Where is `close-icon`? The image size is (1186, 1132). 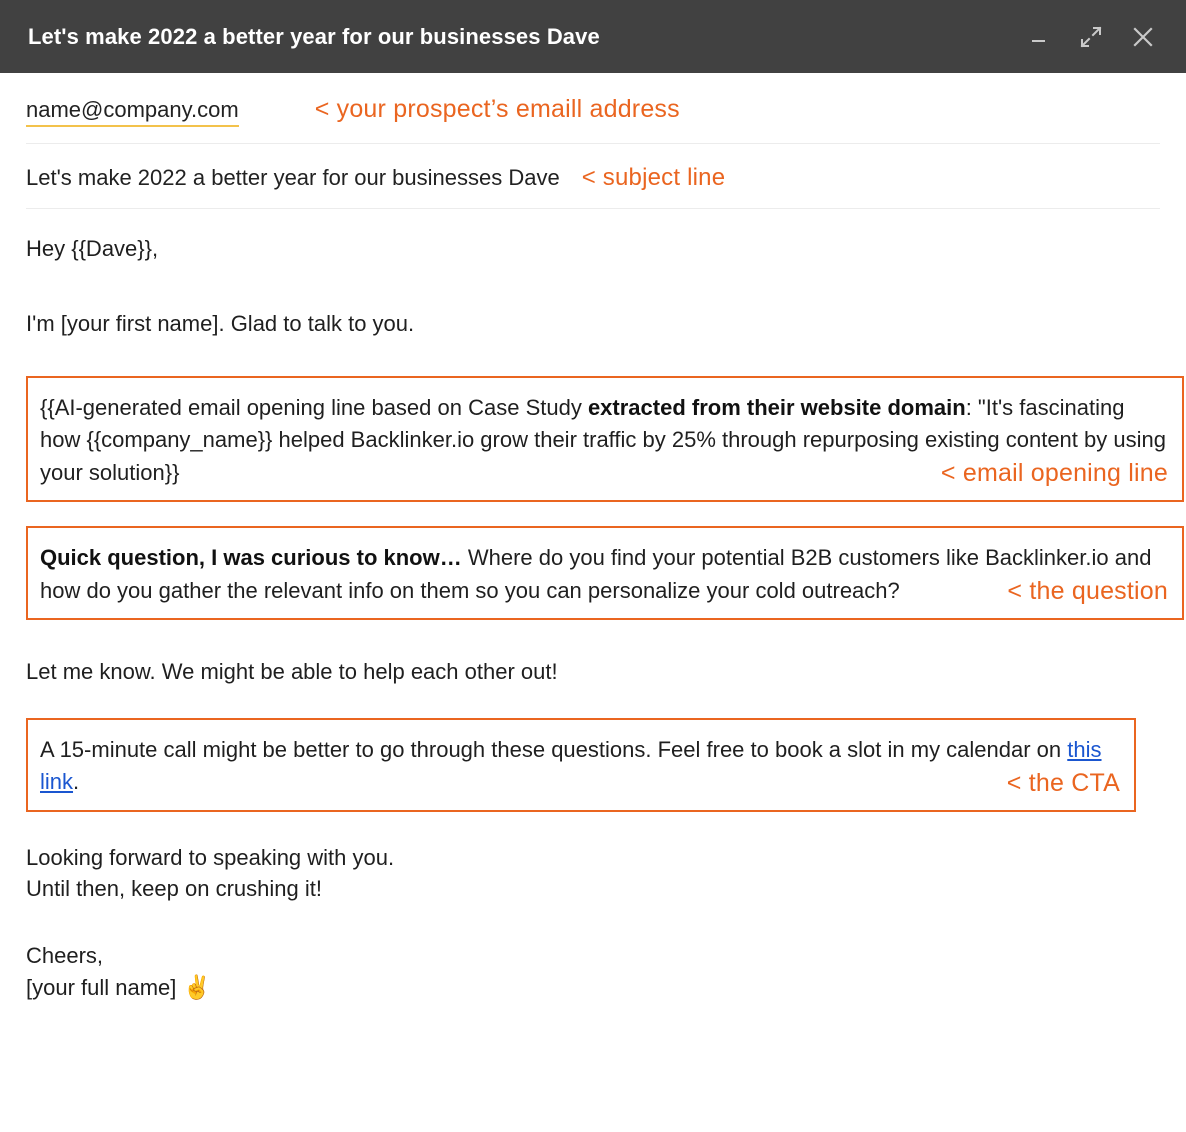
close-icon is located at coordinates (1143, 37).